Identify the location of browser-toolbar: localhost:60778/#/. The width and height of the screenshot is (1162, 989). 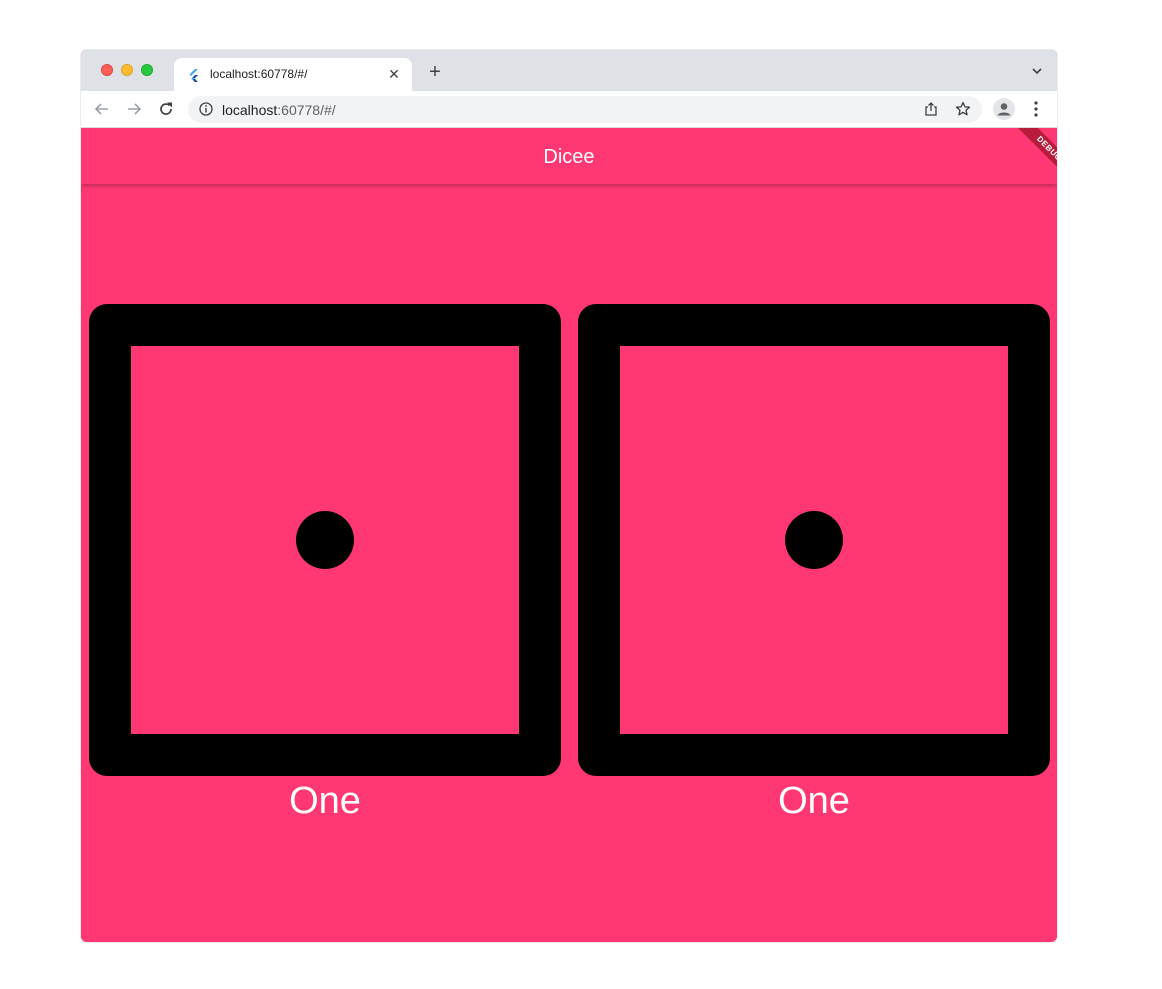
(569, 109).